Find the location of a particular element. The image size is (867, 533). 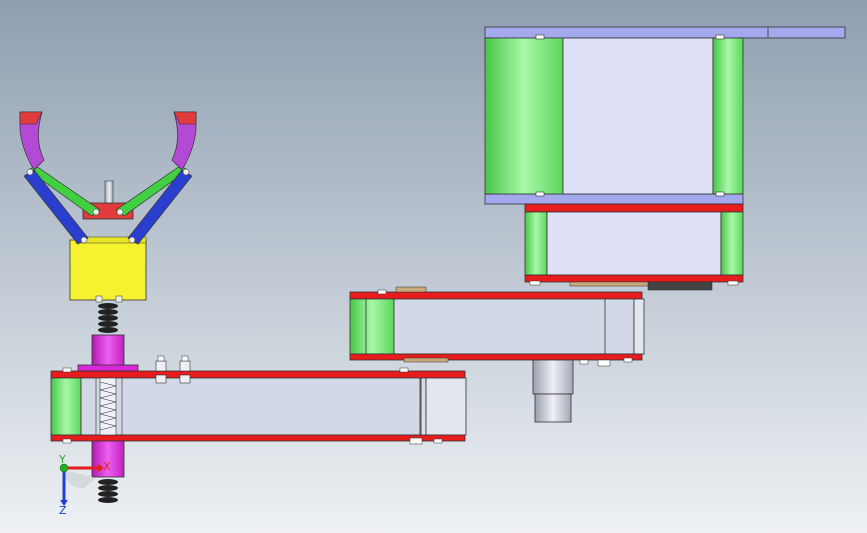

motor-bottom-plate is located at coordinates (614, 199).